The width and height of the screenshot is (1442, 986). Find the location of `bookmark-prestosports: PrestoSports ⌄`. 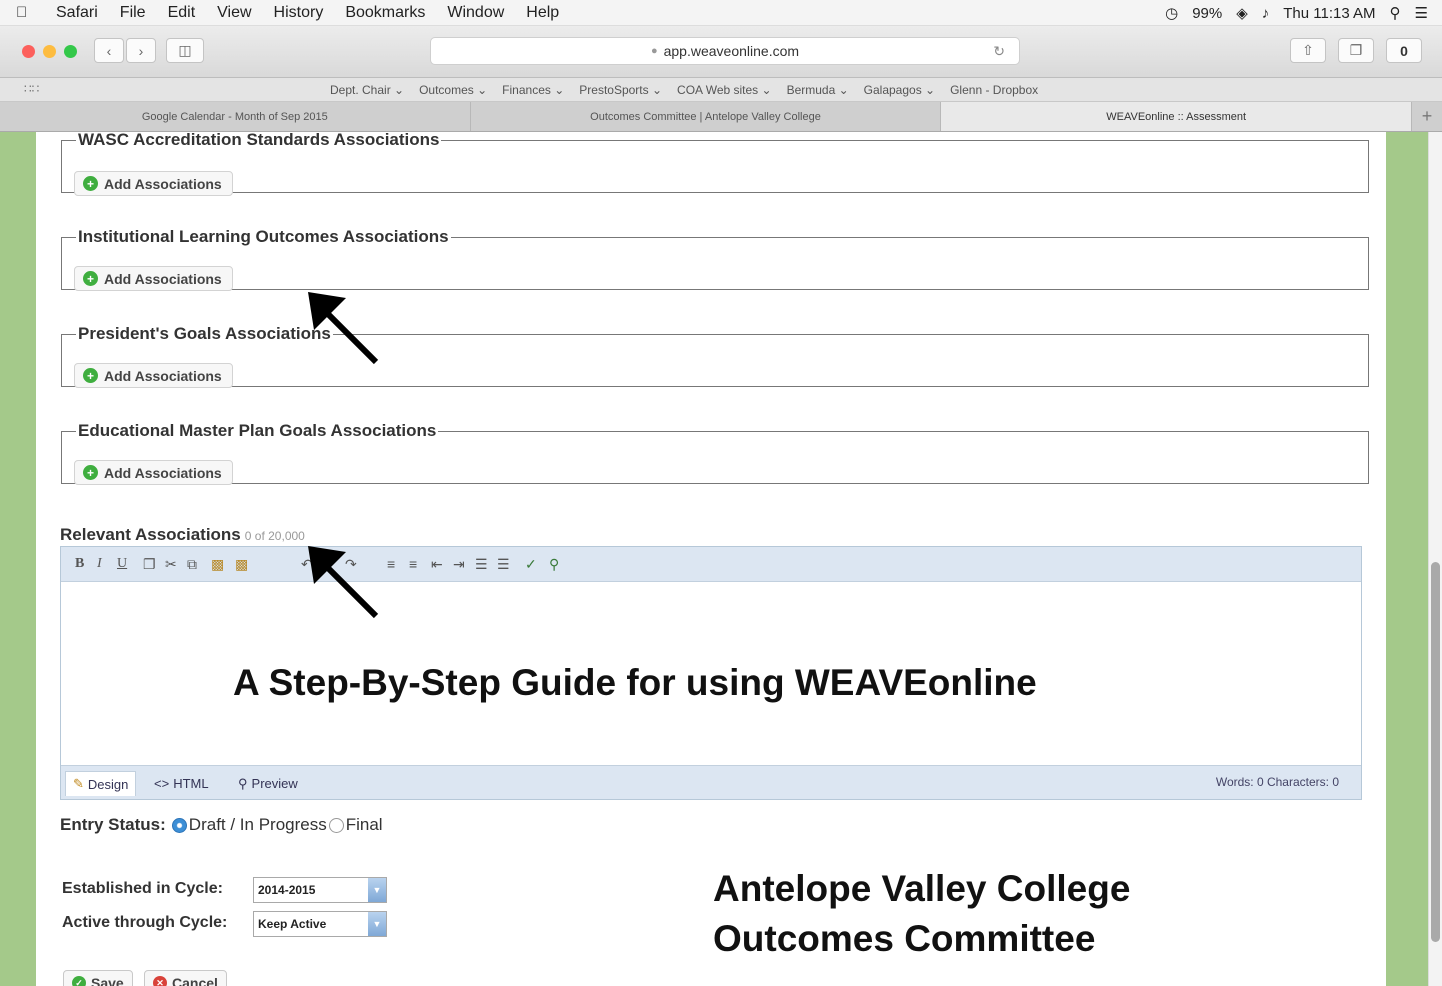

bookmark-prestosports: PrestoSports ⌄ is located at coordinates (620, 90).